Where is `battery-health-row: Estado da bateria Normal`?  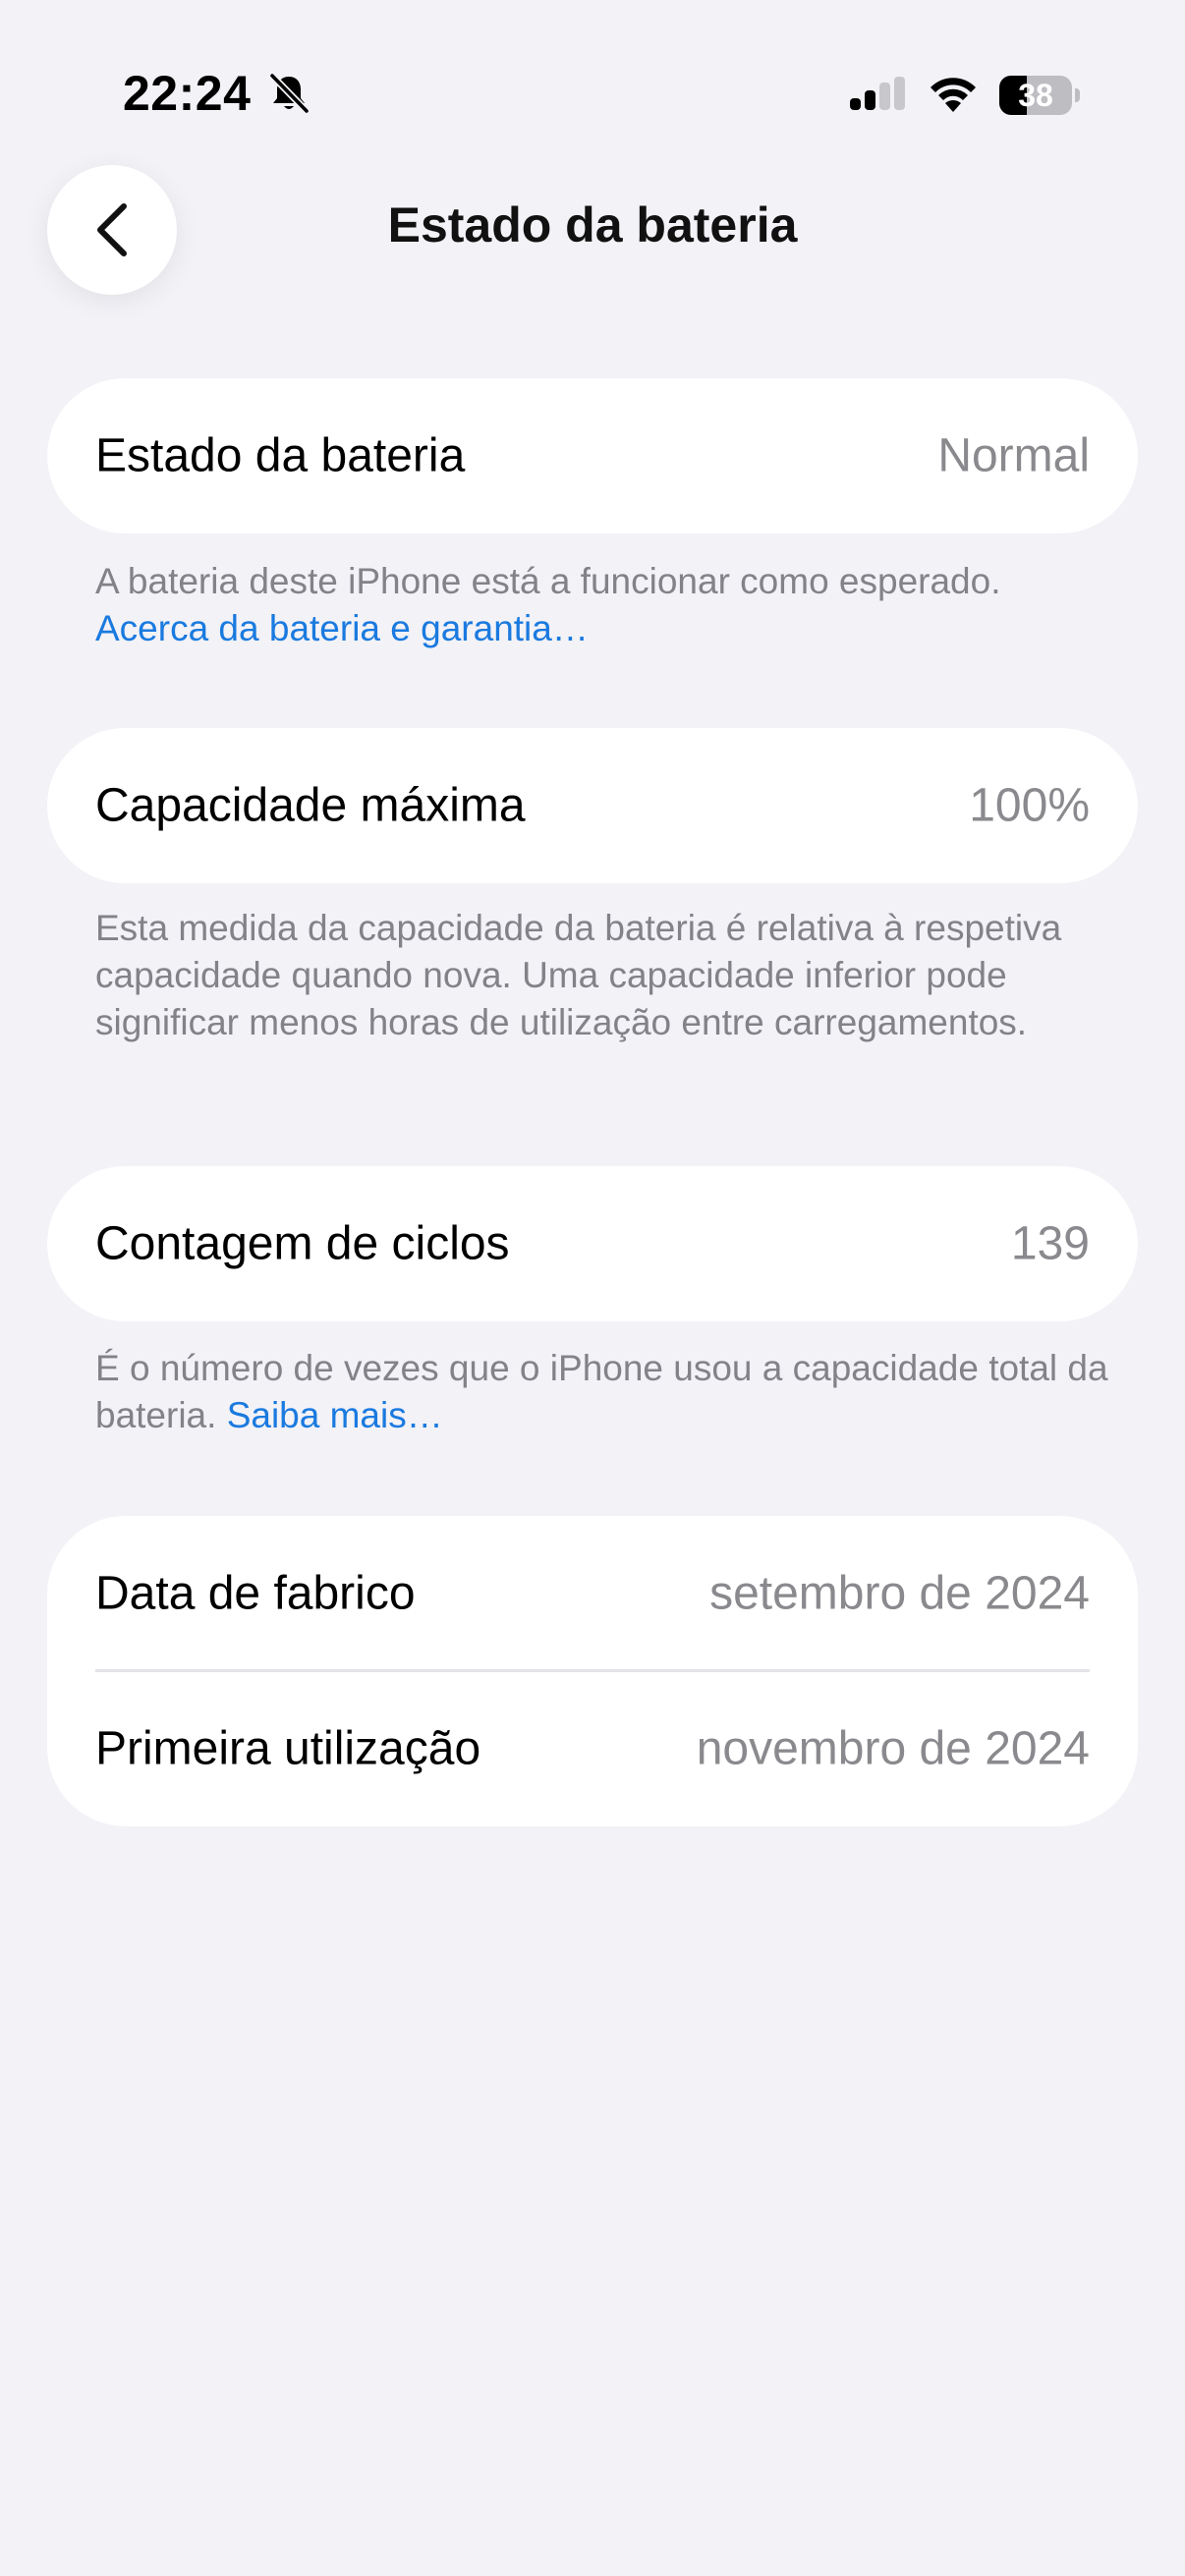
battery-health-row: Estado da bateria Normal is located at coordinates (592, 455).